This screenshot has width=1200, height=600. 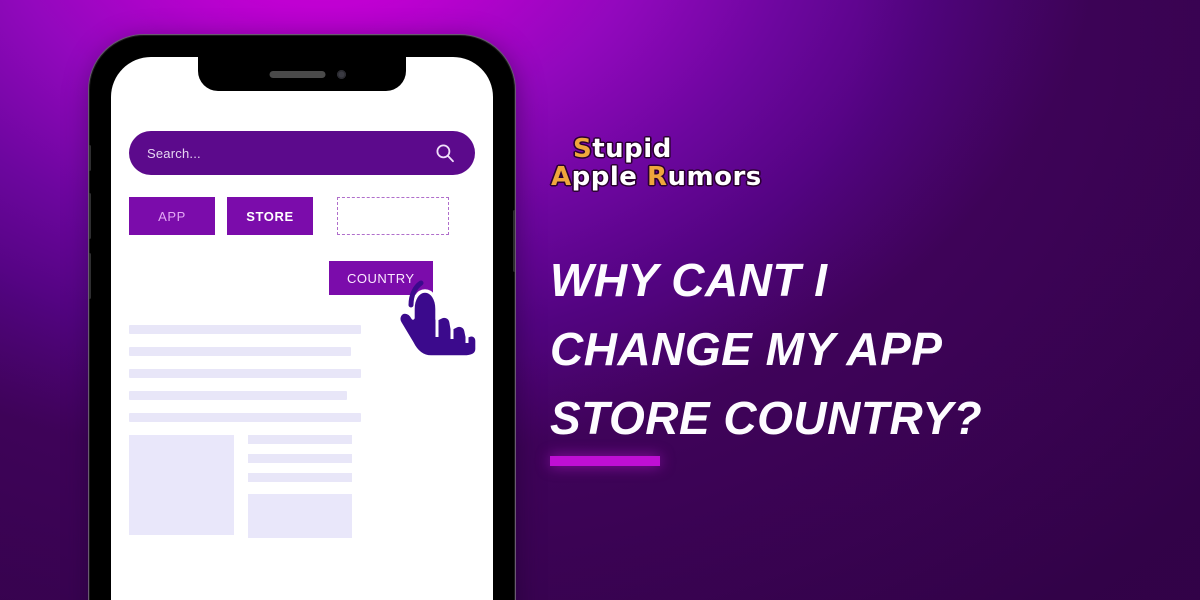 I want to click on placeholder-side-column, so click(x=300, y=486).